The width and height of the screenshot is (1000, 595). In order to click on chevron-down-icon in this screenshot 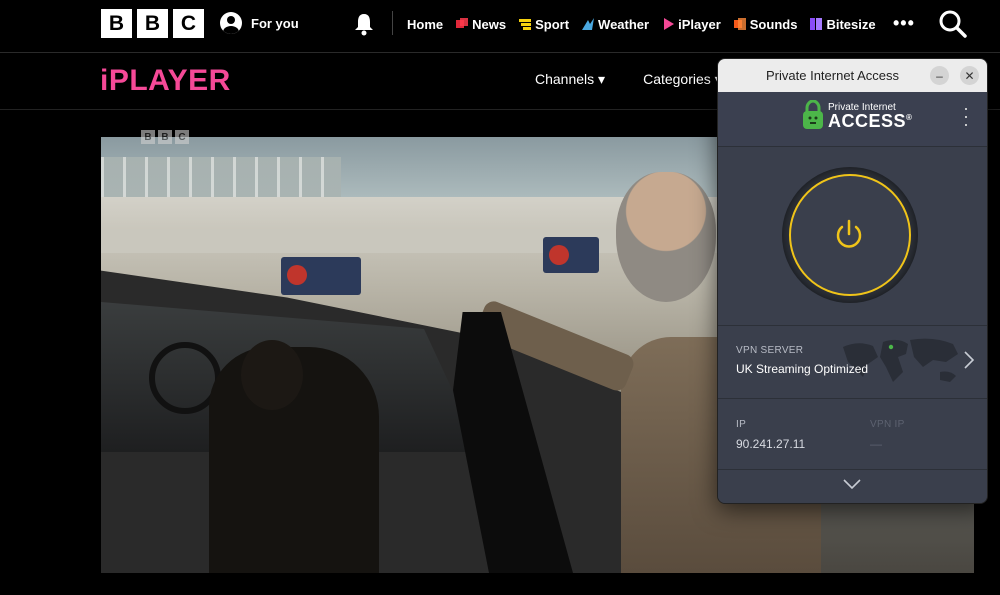, I will do `click(852, 484)`.